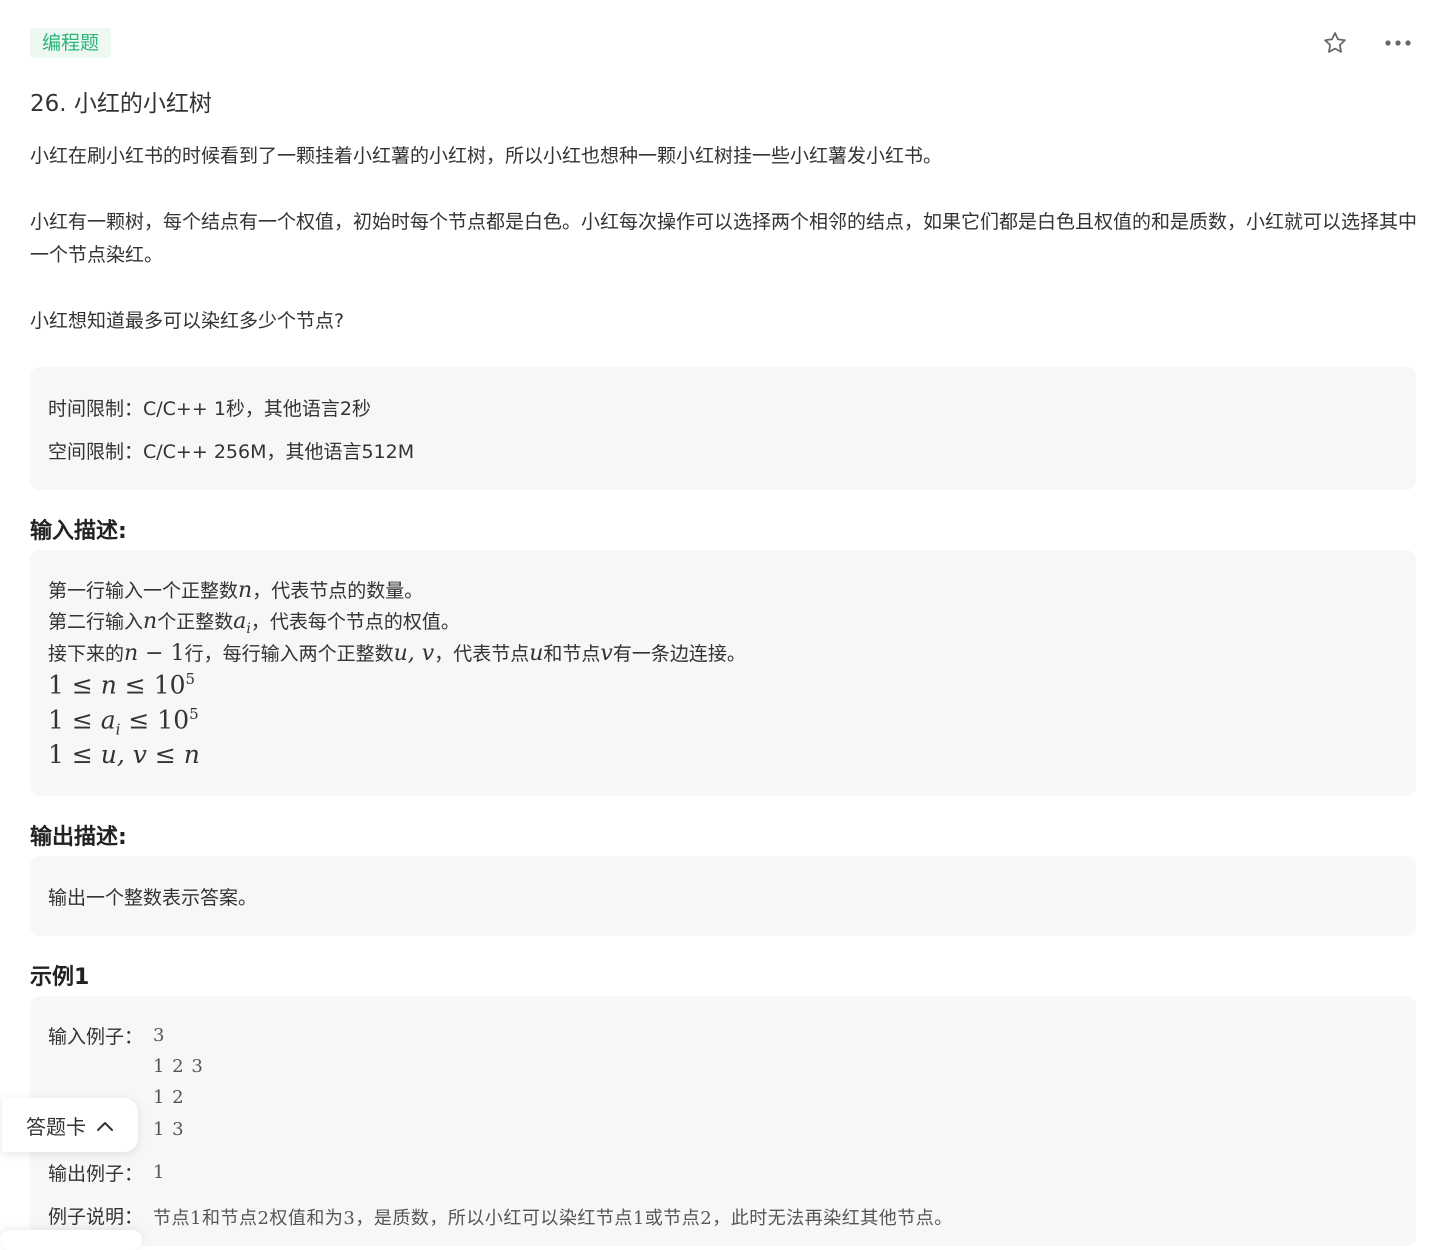 The height and width of the screenshot is (1250, 1432). Describe the element at coordinates (169, 1097) in the screenshot. I see `example-input-line: 1 2` at that location.